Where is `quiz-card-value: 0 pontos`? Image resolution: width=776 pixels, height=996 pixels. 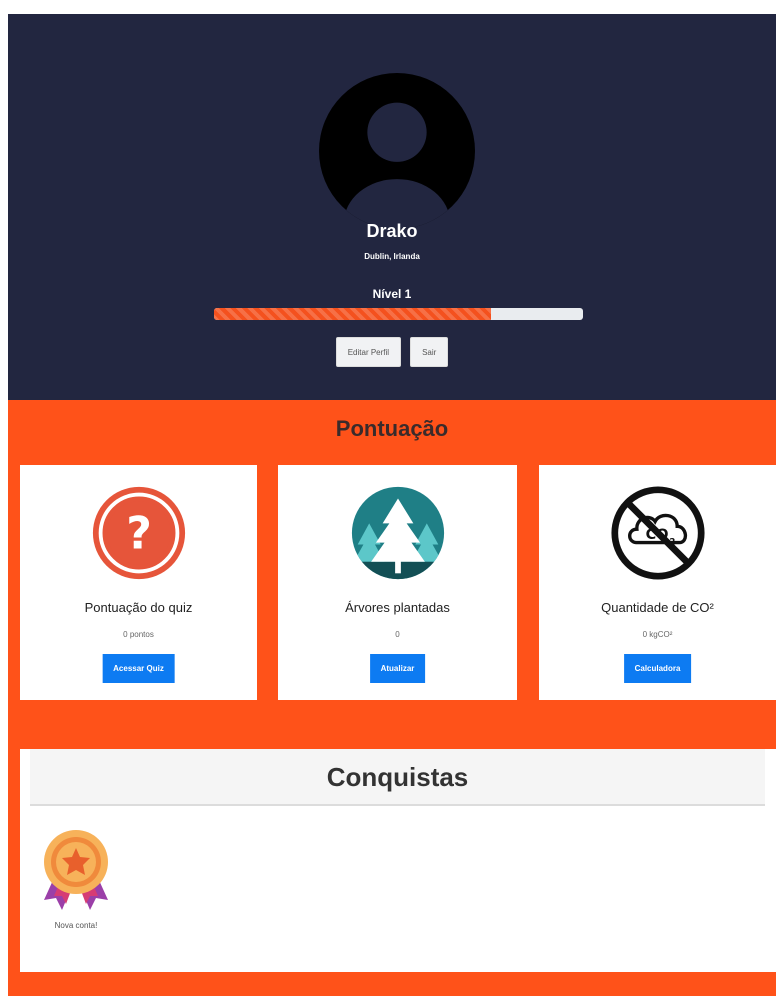 quiz-card-value: 0 pontos is located at coordinates (138, 634).